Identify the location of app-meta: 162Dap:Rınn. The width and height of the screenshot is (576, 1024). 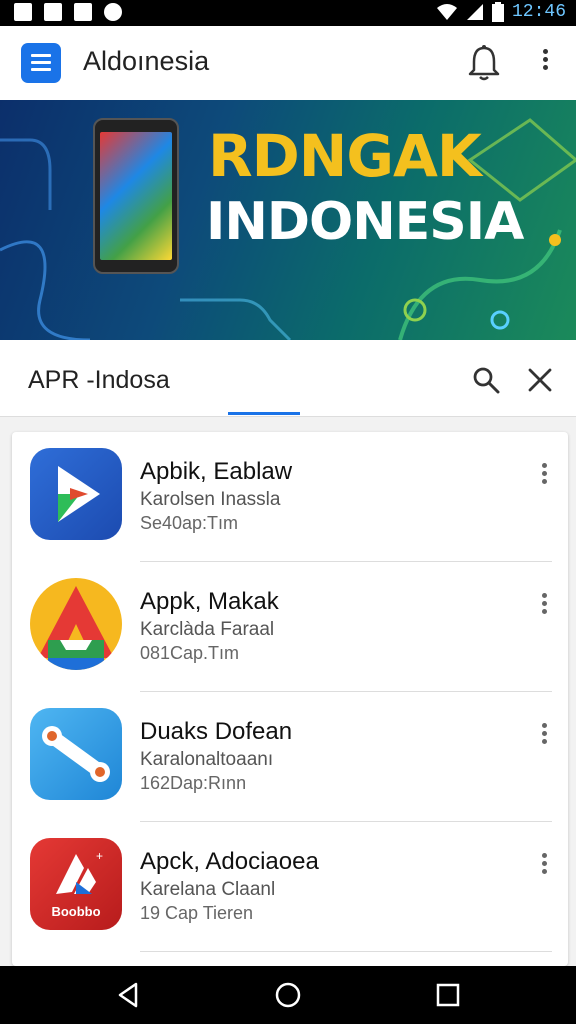
(193, 783).